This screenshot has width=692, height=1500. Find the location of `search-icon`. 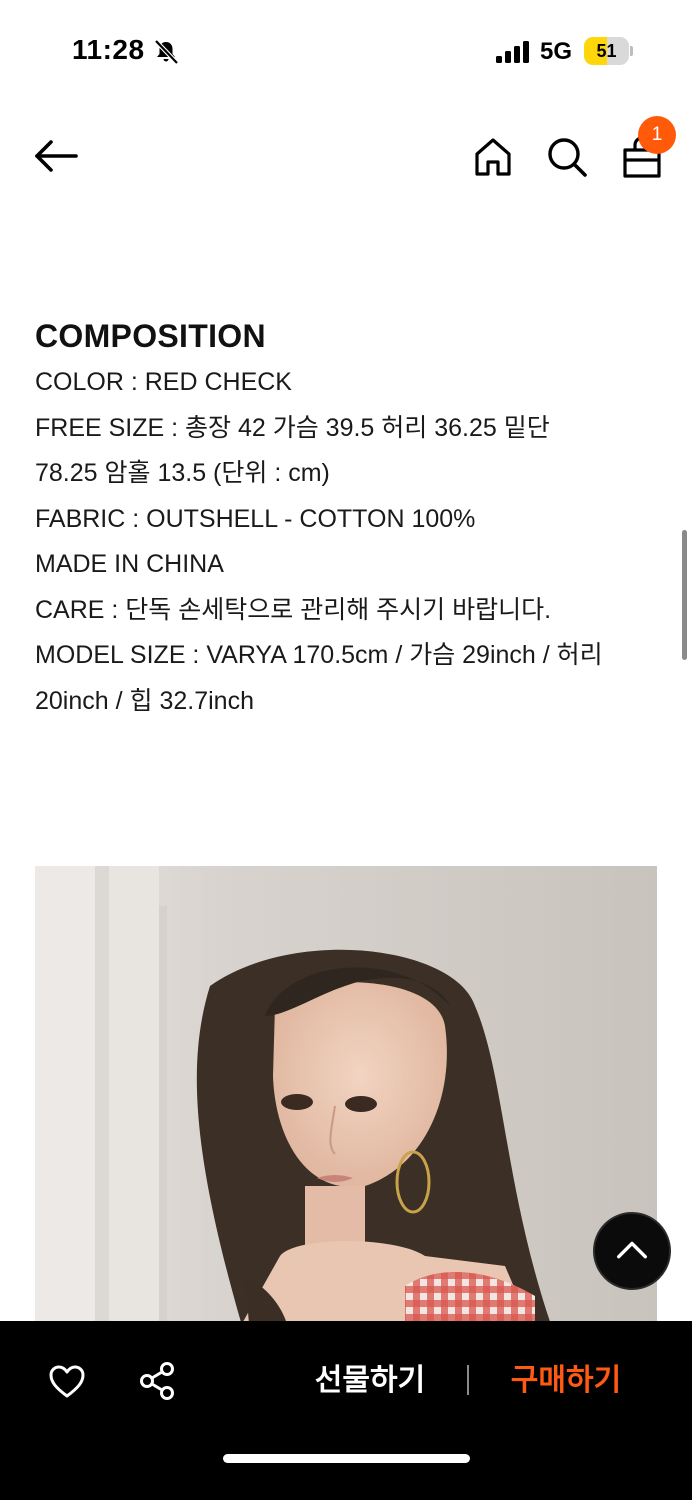

search-icon is located at coordinates (567, 157).